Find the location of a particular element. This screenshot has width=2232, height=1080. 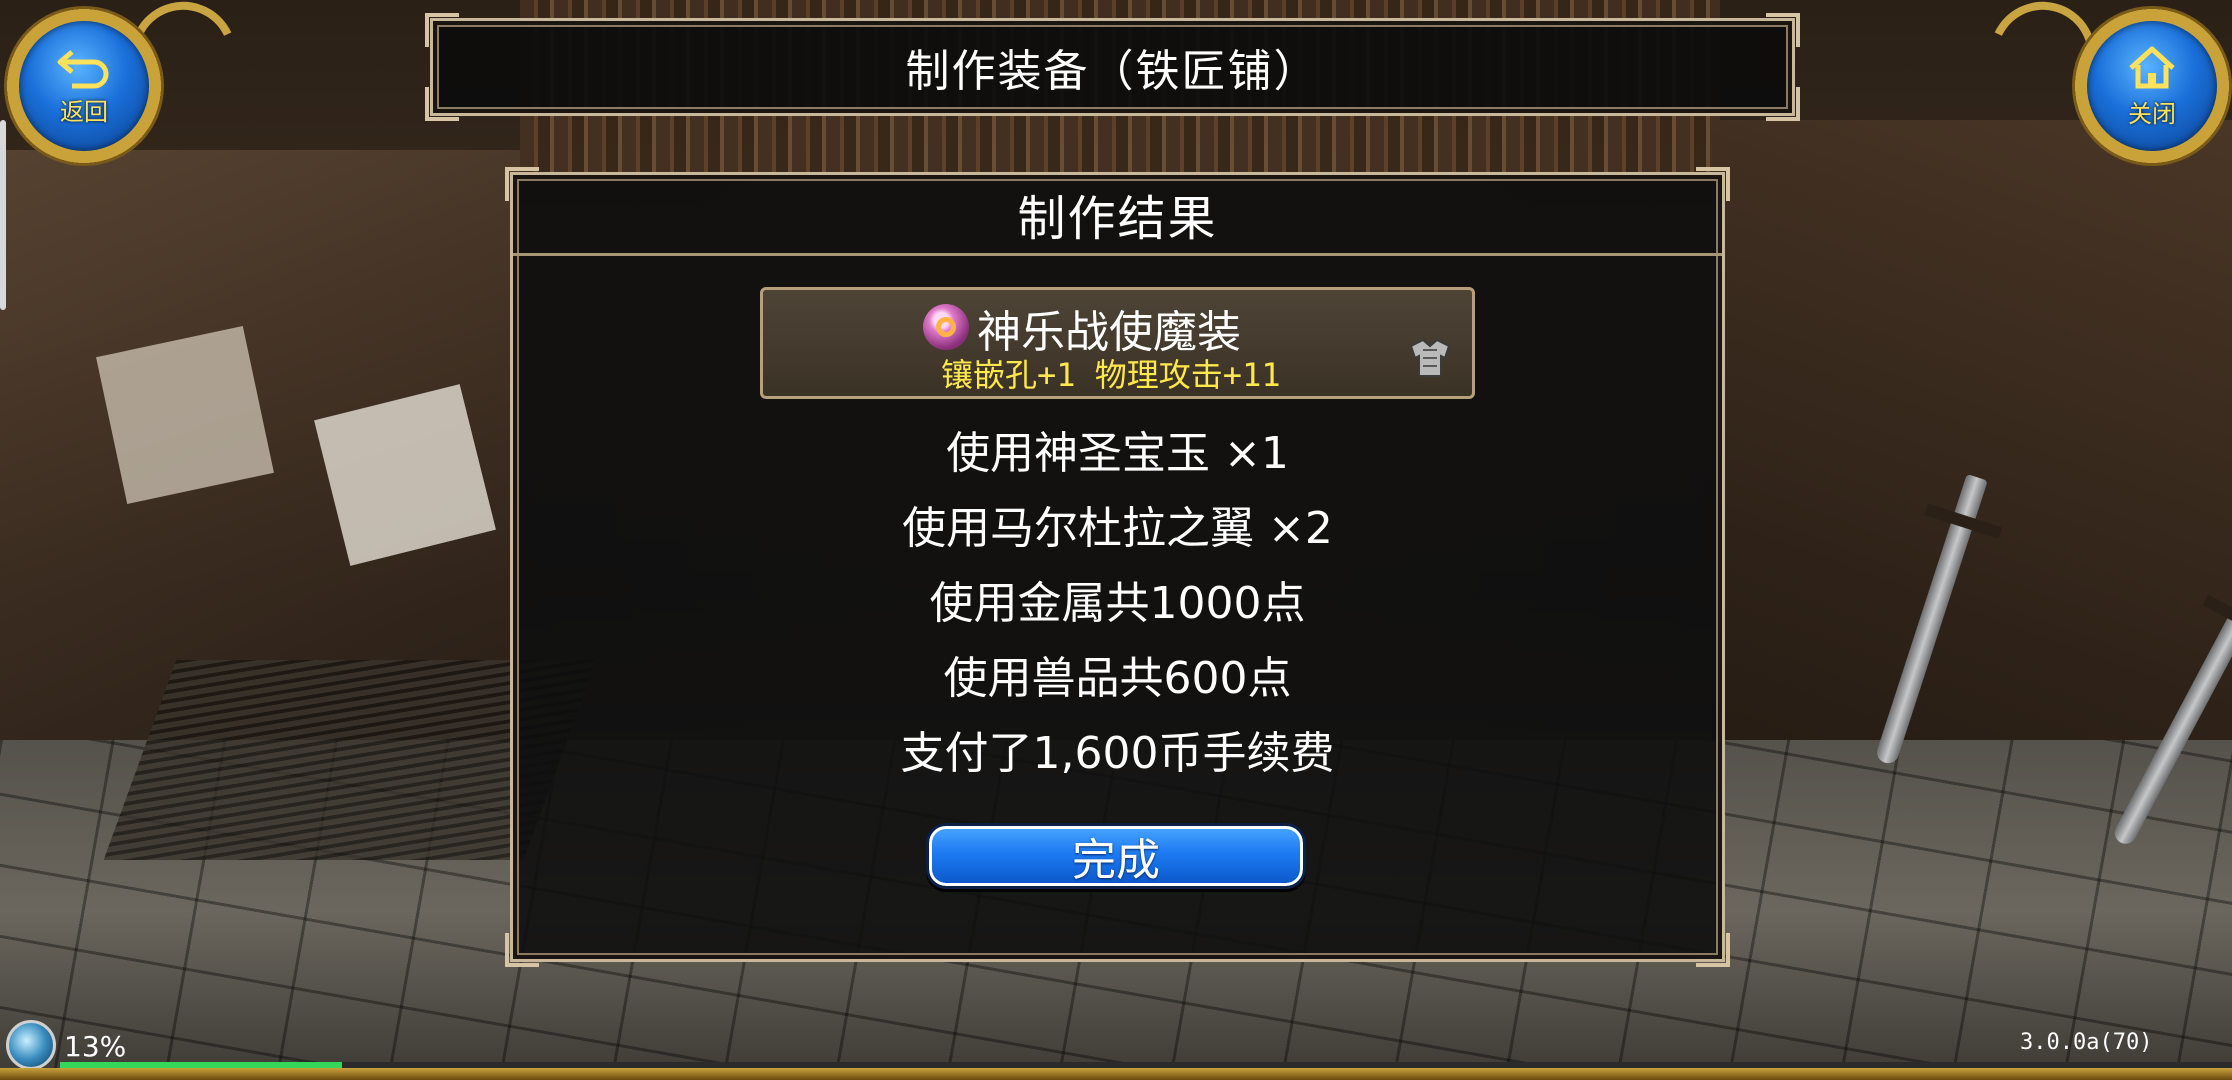

ring-icon is located at coordinates (946, 327).